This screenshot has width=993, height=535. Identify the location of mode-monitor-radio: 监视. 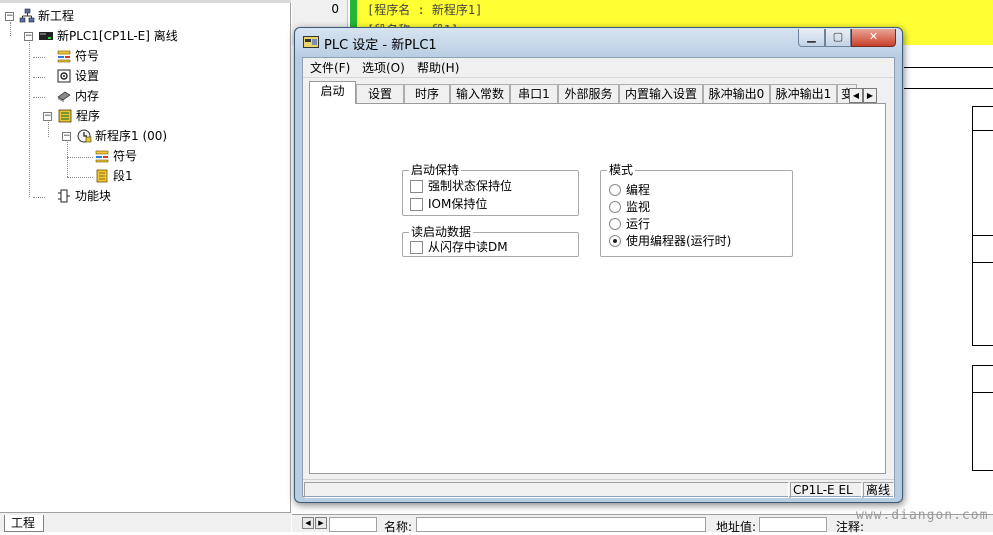
(629, 207).